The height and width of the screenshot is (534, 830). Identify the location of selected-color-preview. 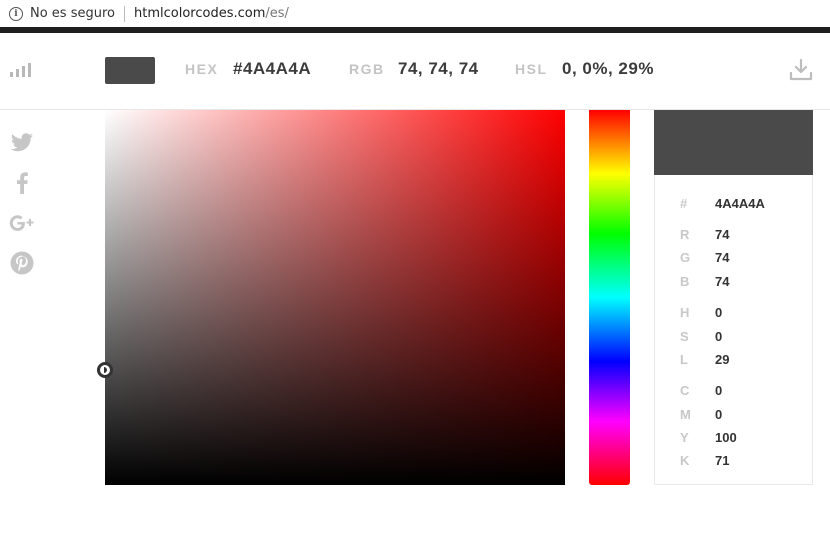
(733, 142).